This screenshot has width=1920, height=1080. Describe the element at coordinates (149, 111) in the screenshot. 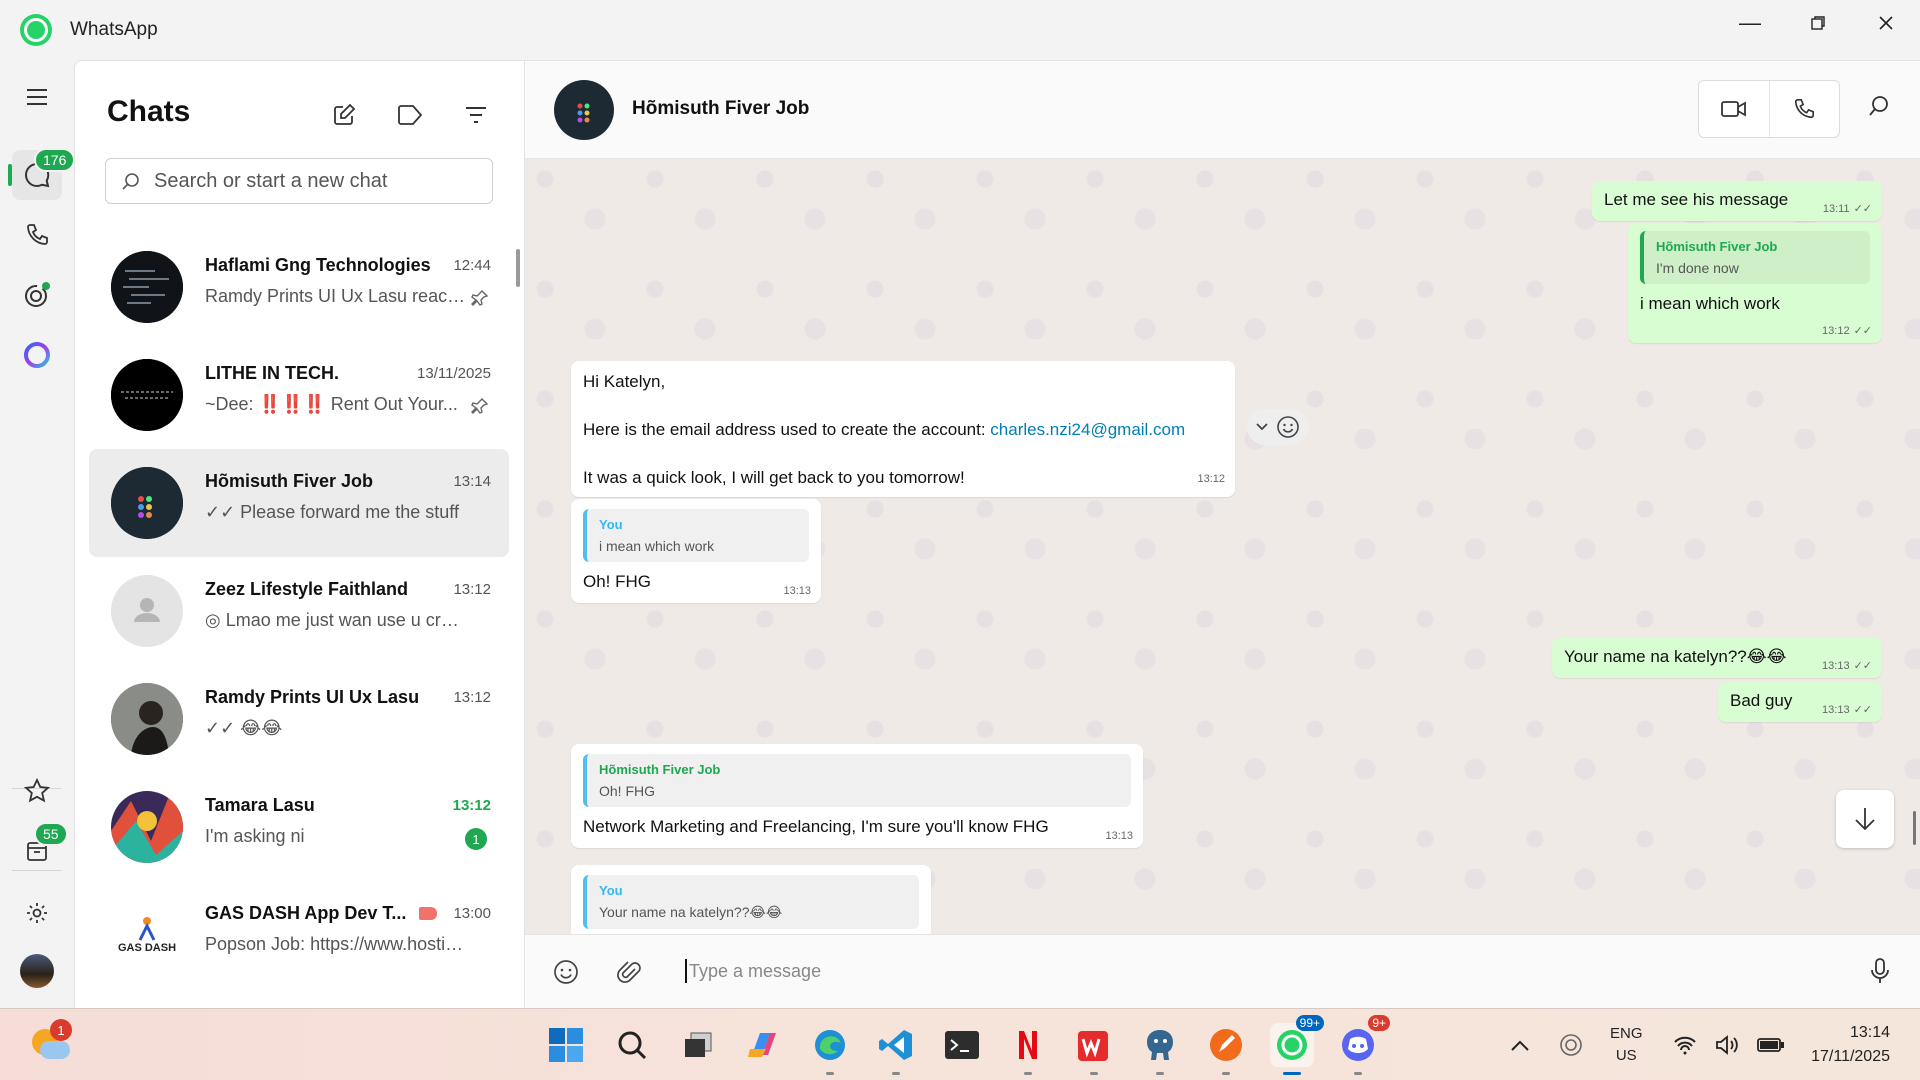

I see `chats-title: Chats` at that location.